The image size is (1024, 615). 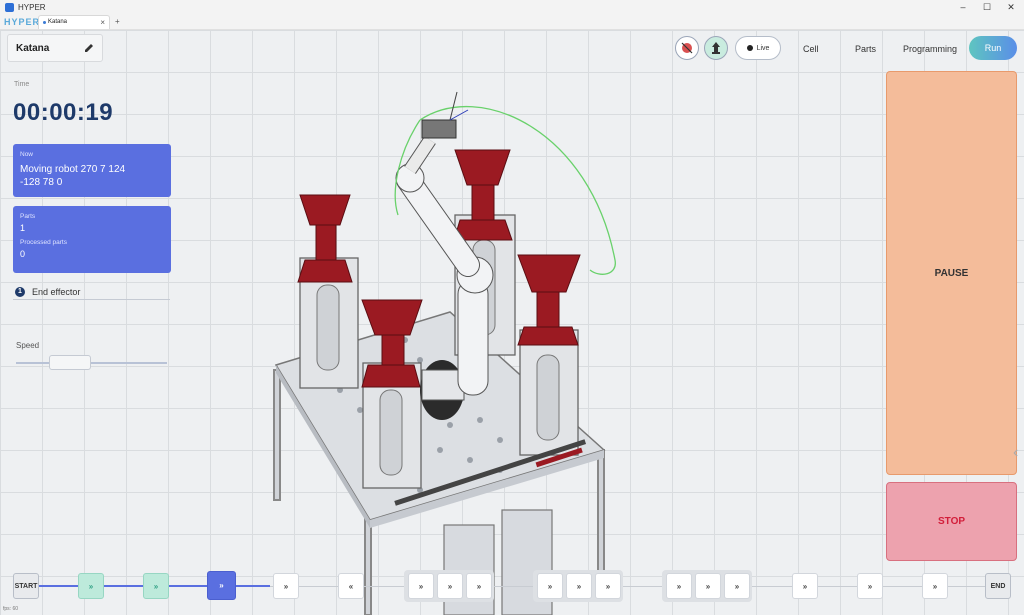 I want to click on window-title-bar: HYPER – ☐ ✕, so click(x=512, y=7).